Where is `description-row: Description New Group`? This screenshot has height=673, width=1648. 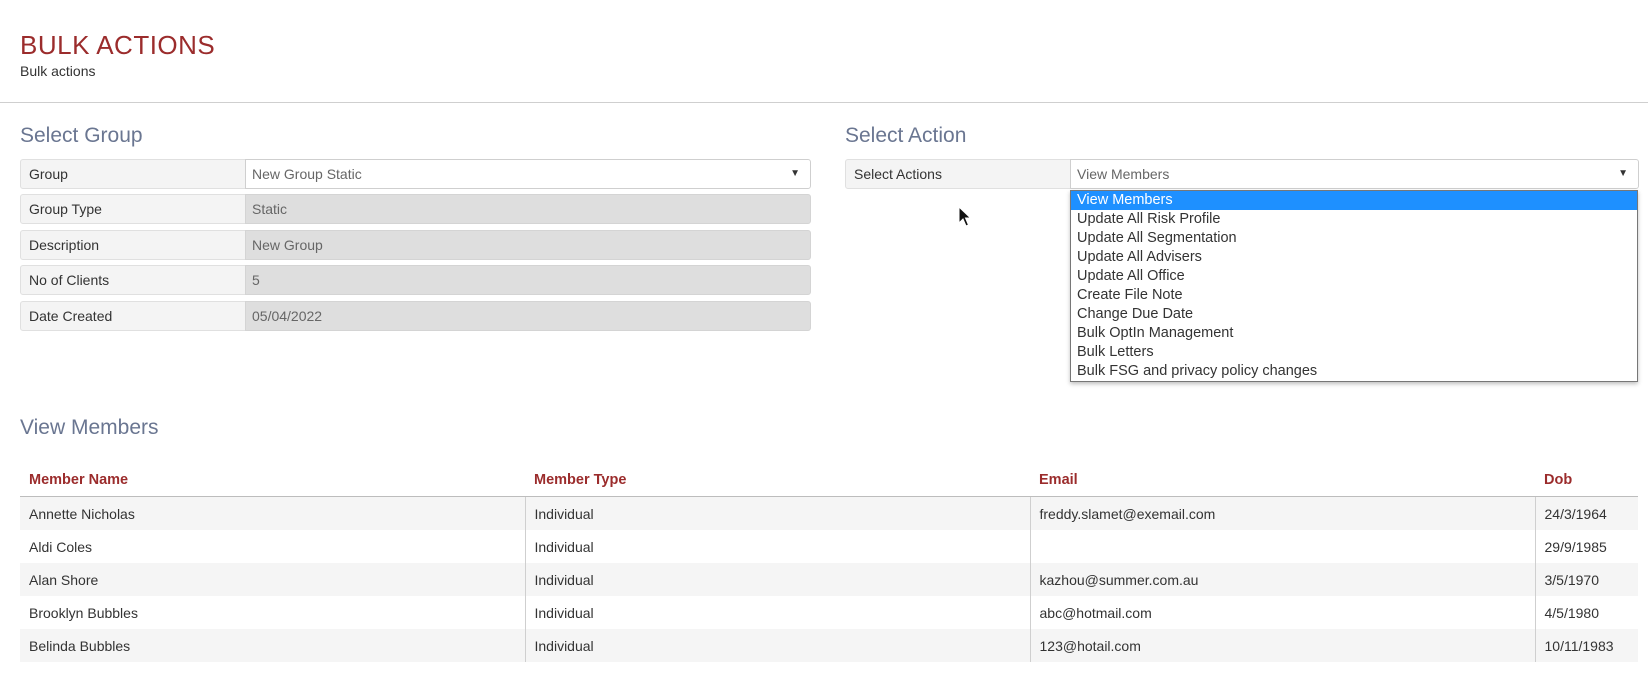 description-row: Description New Group is located at coordinates (415, 245).